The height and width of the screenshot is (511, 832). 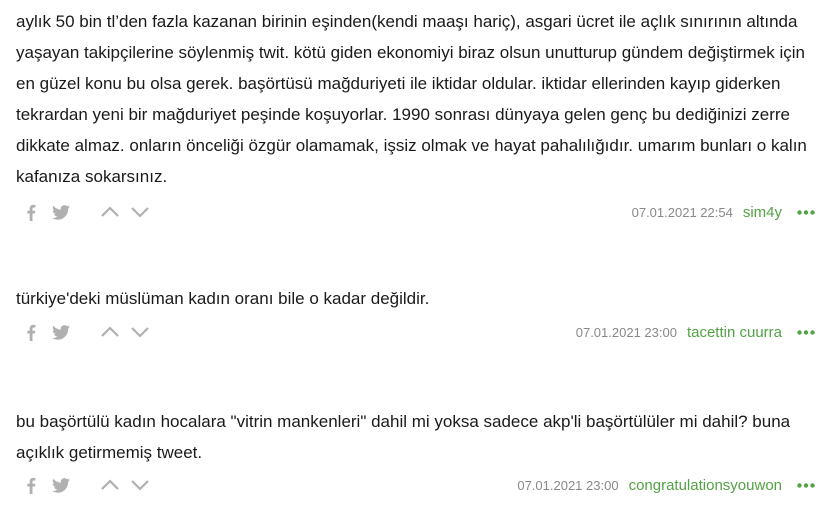 I want to click on entry-footer: 07.01.2021 23:00 tacettin cuurra, so click(x=416, y=332).